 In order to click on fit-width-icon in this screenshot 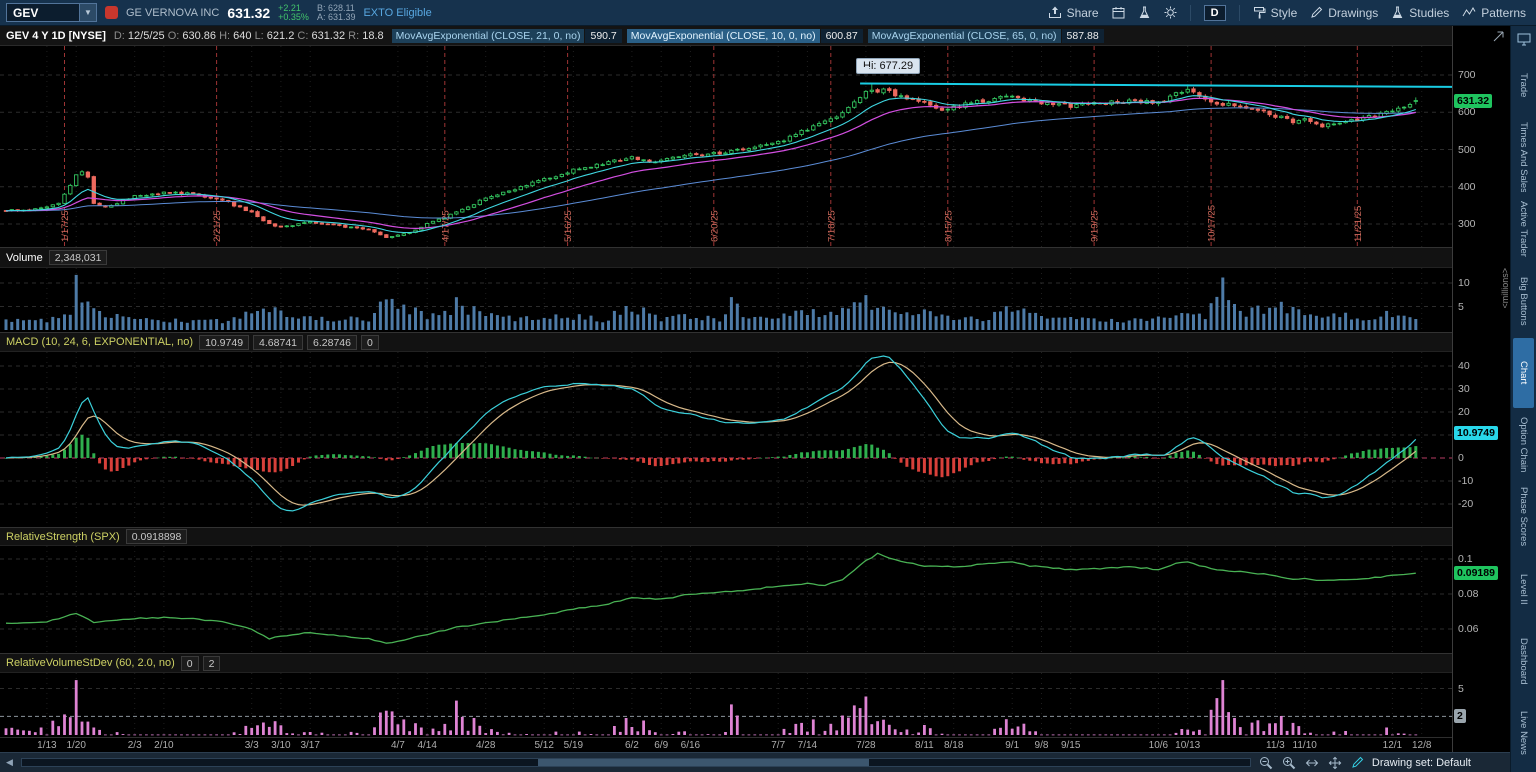, I will do `click(1312, 763)`.